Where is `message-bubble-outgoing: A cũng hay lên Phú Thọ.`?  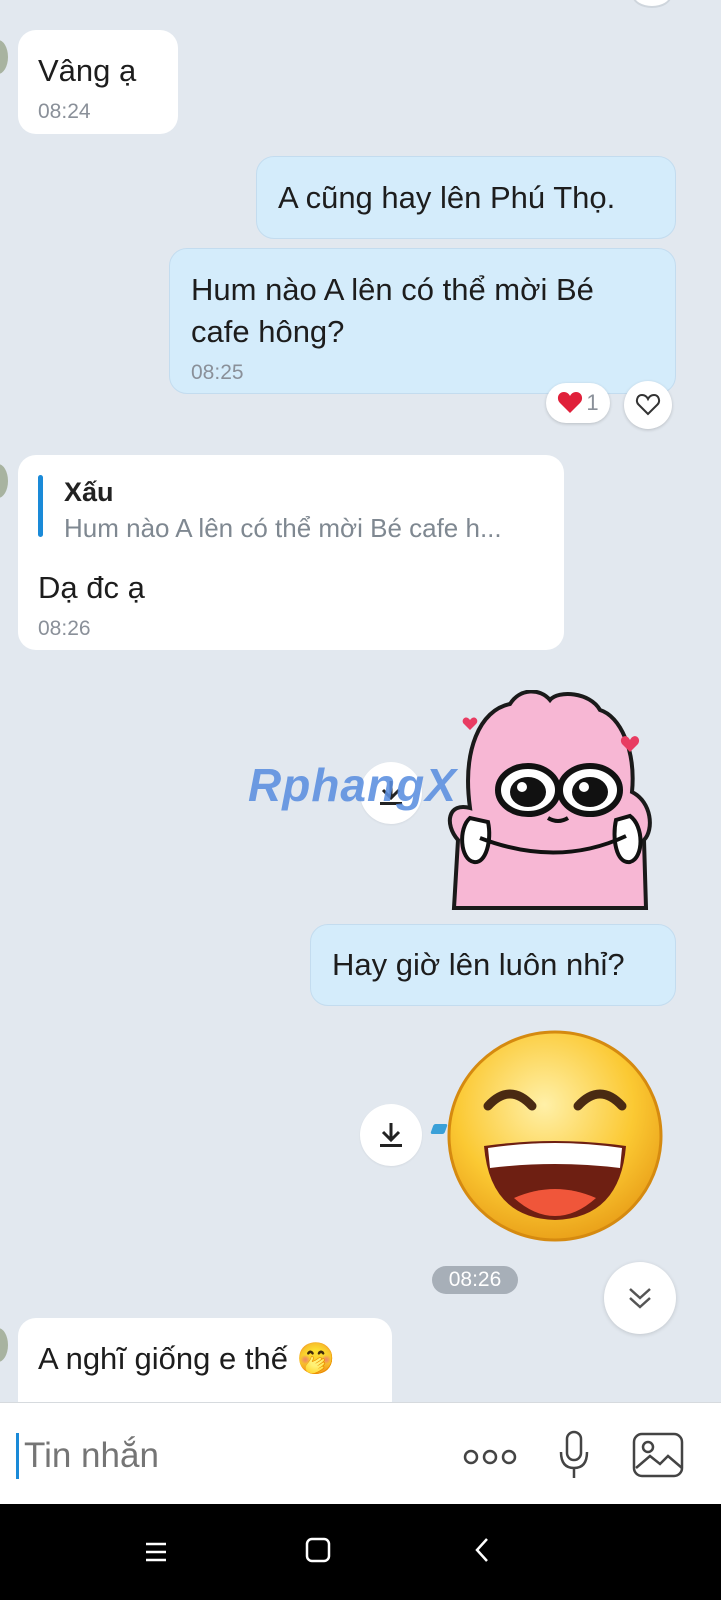
message-bubble-outgoing: A cũng hay lên Phú Thọ. is located at coordinates (466, 197).